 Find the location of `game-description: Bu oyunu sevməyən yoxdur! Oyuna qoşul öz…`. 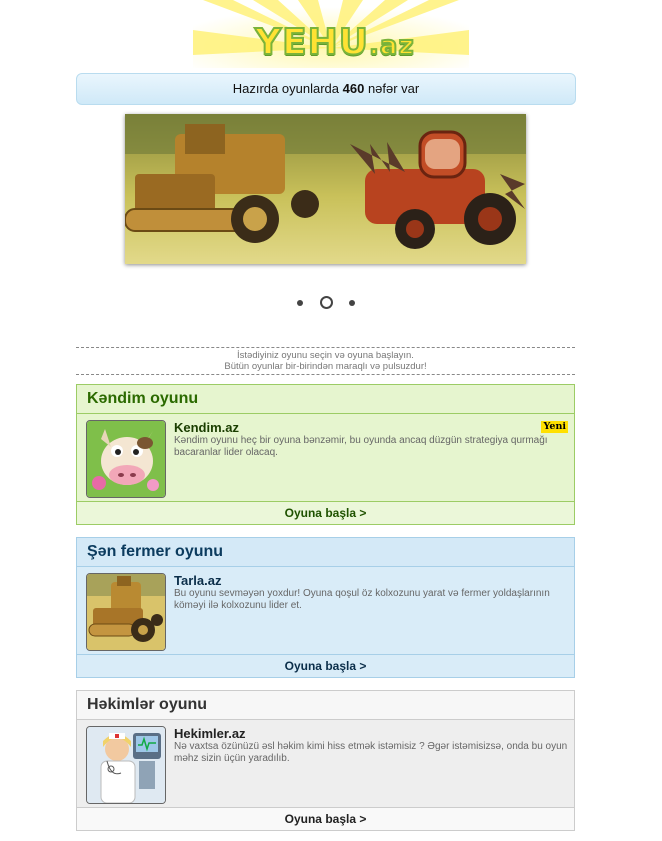

game-description: Bu oyunu sevməyən yoxdur! Oyuna qoşul öz… is located at coordinates (362, 599).